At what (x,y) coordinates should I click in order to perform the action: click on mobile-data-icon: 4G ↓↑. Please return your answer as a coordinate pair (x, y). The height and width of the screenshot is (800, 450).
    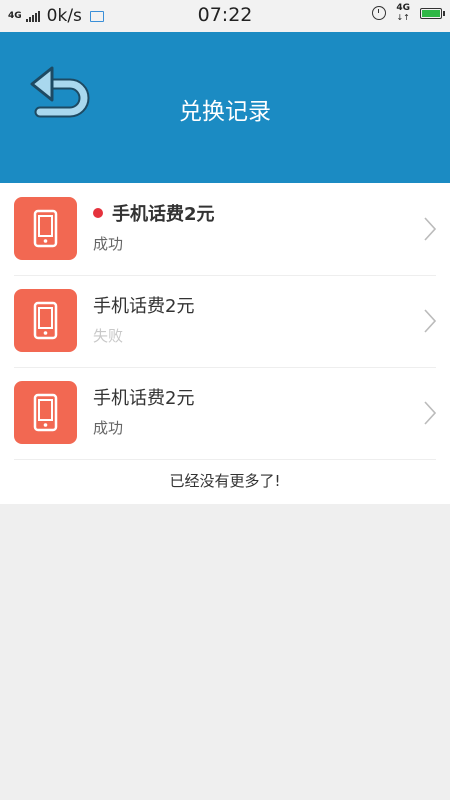
    Looking at the image, I should click on (403, 13).